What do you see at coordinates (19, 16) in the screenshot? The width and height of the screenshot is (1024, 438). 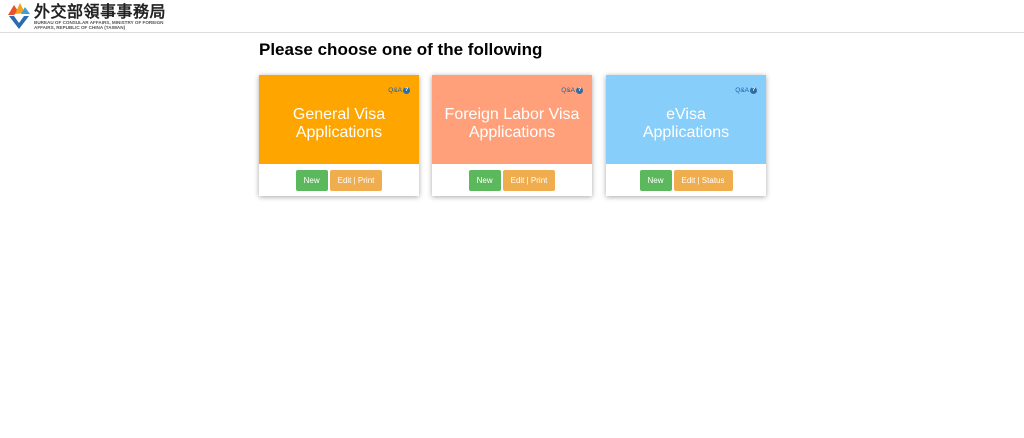 I see `bureau-logo-icon` at bounding box center [19, 16].